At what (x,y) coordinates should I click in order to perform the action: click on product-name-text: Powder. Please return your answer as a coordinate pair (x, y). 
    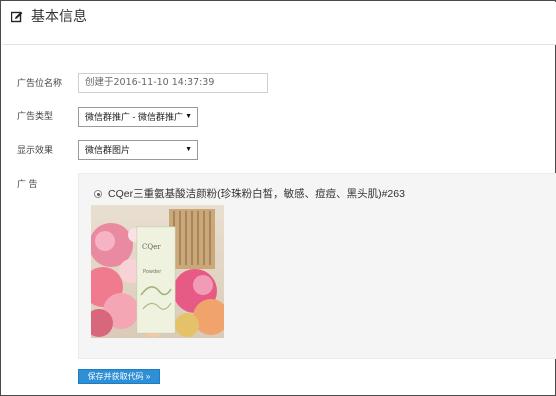
    Looking at the image, I should click on (152, 272).